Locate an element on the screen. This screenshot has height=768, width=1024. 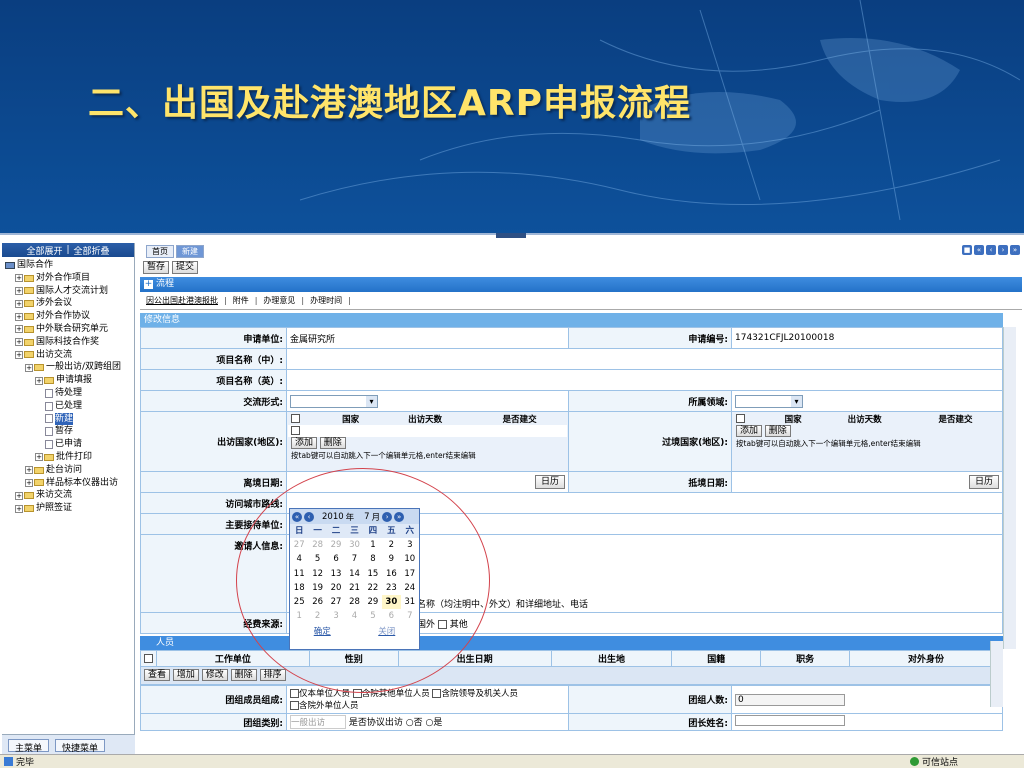
tree-node: + 出访交流 is located at coordinates (68, 355).